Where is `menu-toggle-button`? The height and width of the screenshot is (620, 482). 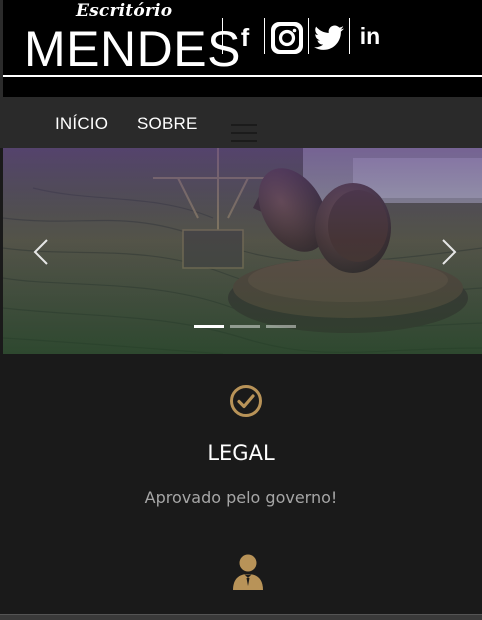 menu-toggle-button is located at coordinates (244, 133).